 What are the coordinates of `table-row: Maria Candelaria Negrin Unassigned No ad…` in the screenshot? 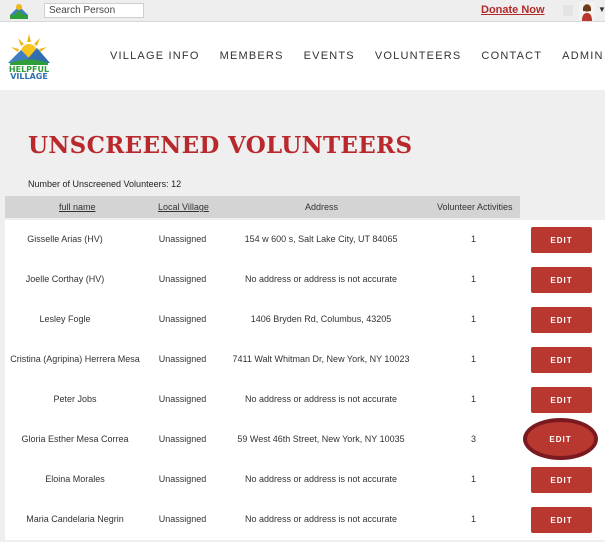 It's located at (305, 520).